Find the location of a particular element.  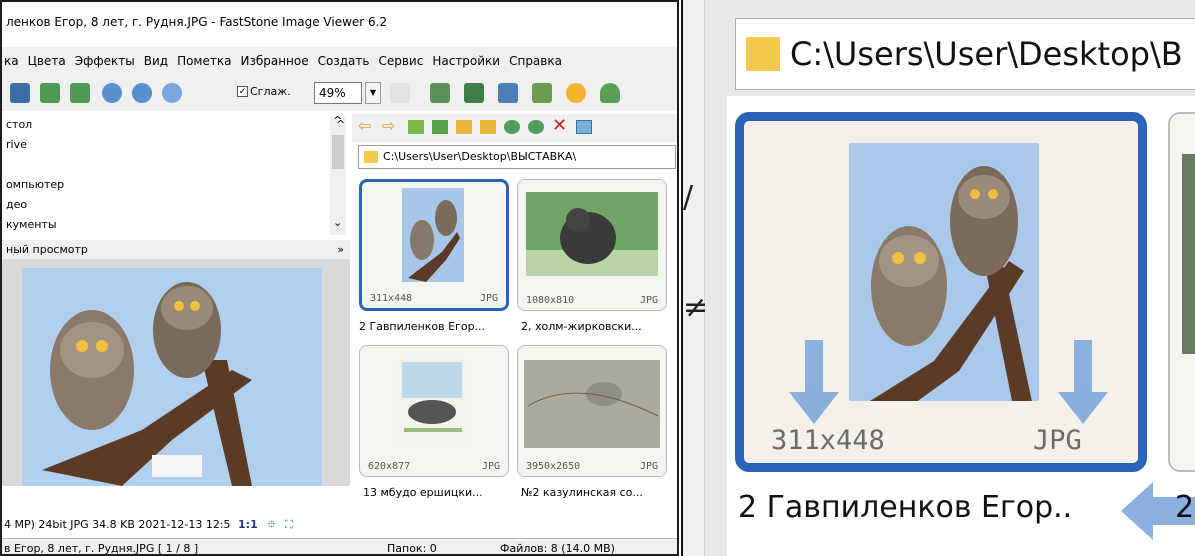

thumbnail-card: 1080x810 JPG is located at coordinates (592, 245).